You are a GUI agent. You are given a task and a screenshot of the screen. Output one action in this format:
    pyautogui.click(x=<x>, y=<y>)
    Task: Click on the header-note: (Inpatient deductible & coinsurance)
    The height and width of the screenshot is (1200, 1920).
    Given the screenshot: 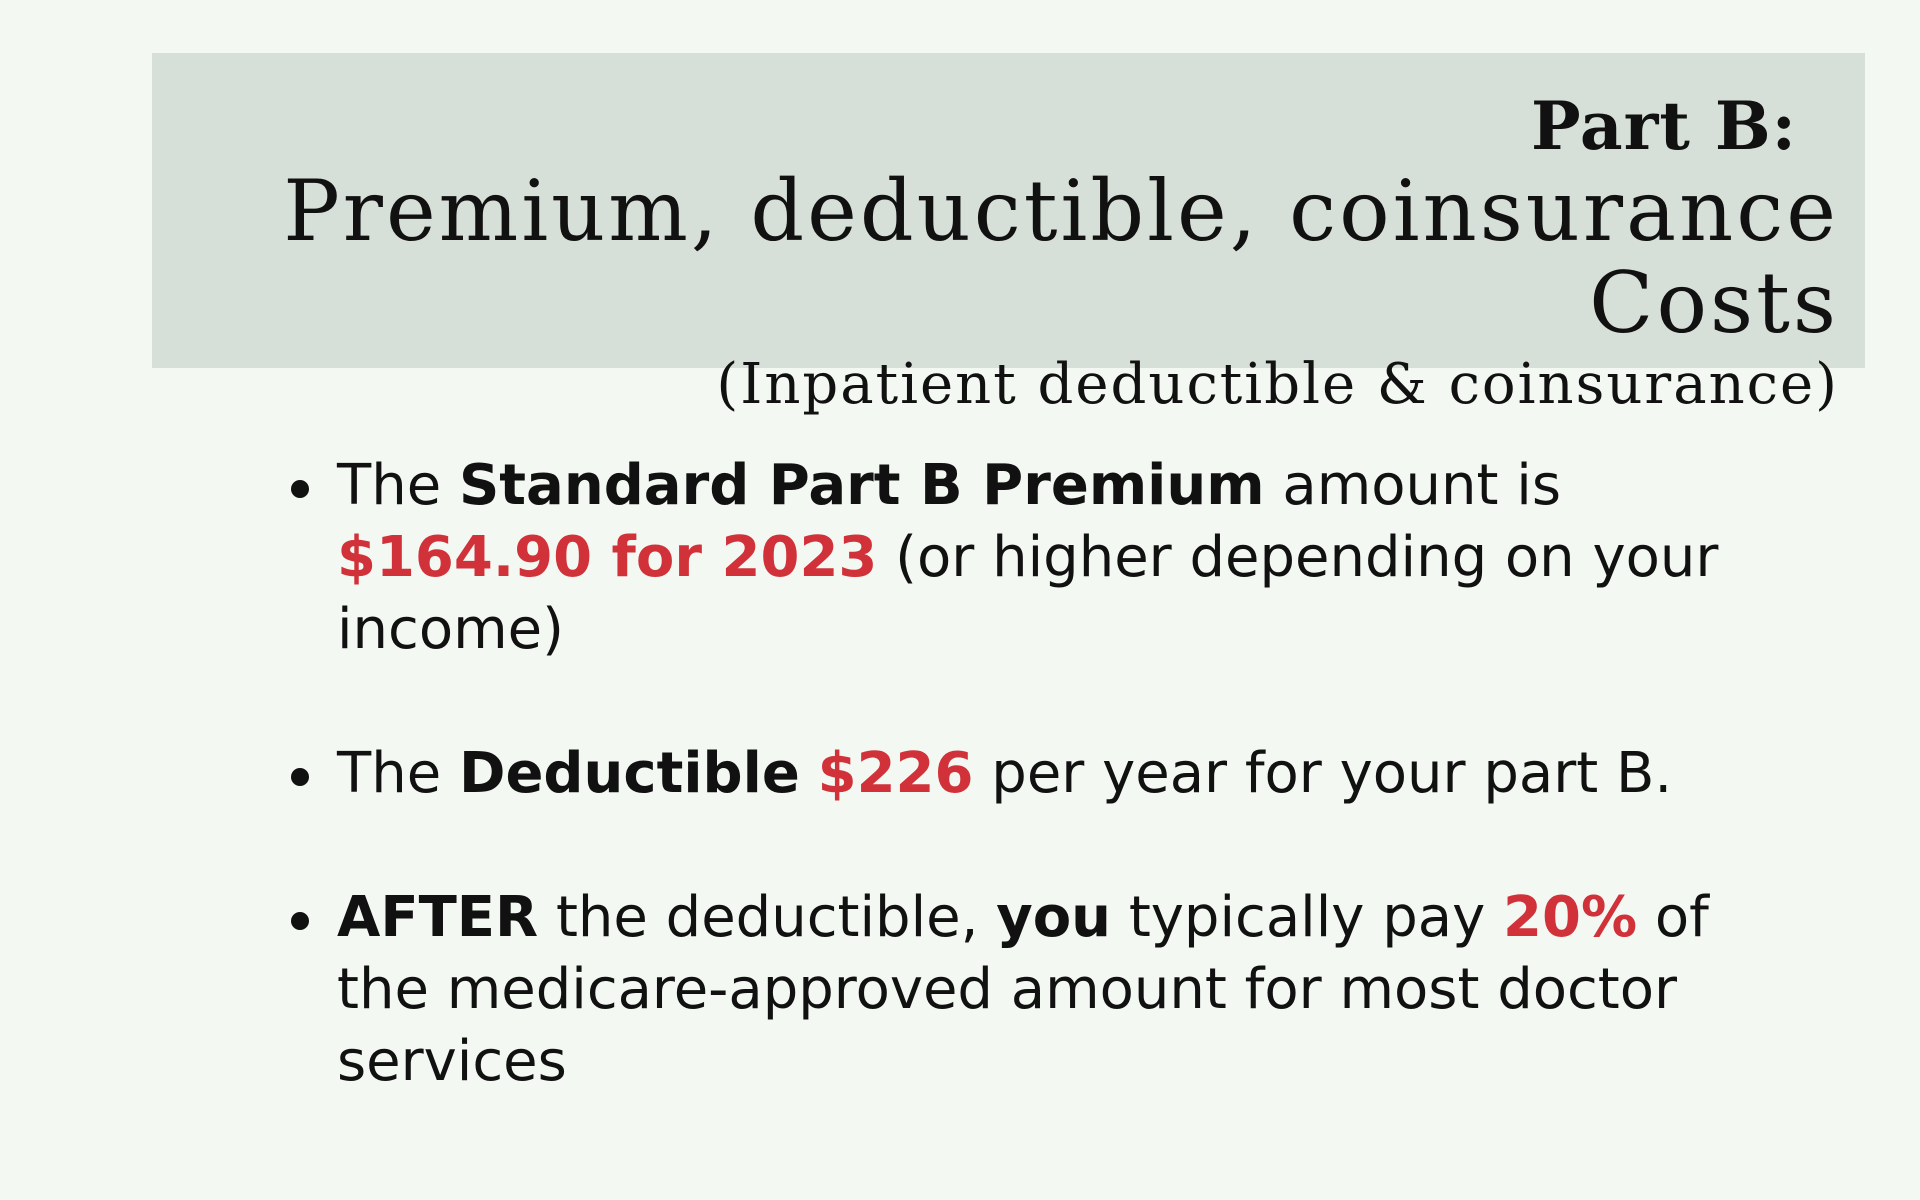 What is the action you would take?
    pyautogui.click(x=1277, y=384)
    